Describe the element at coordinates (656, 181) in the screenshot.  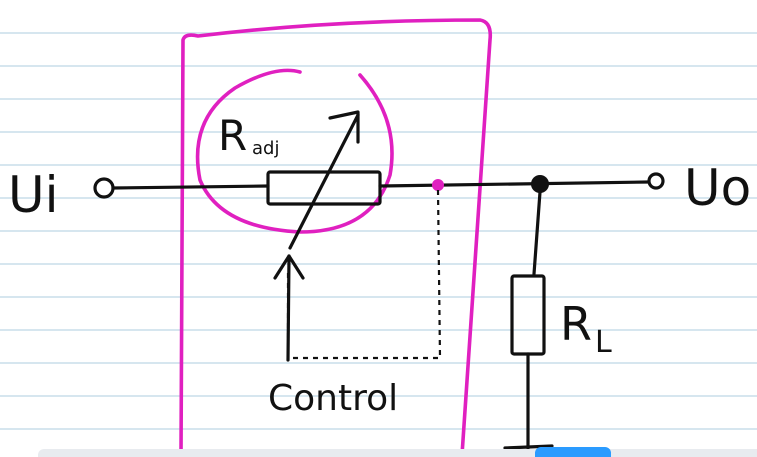
I see `output-terminal` at that location.